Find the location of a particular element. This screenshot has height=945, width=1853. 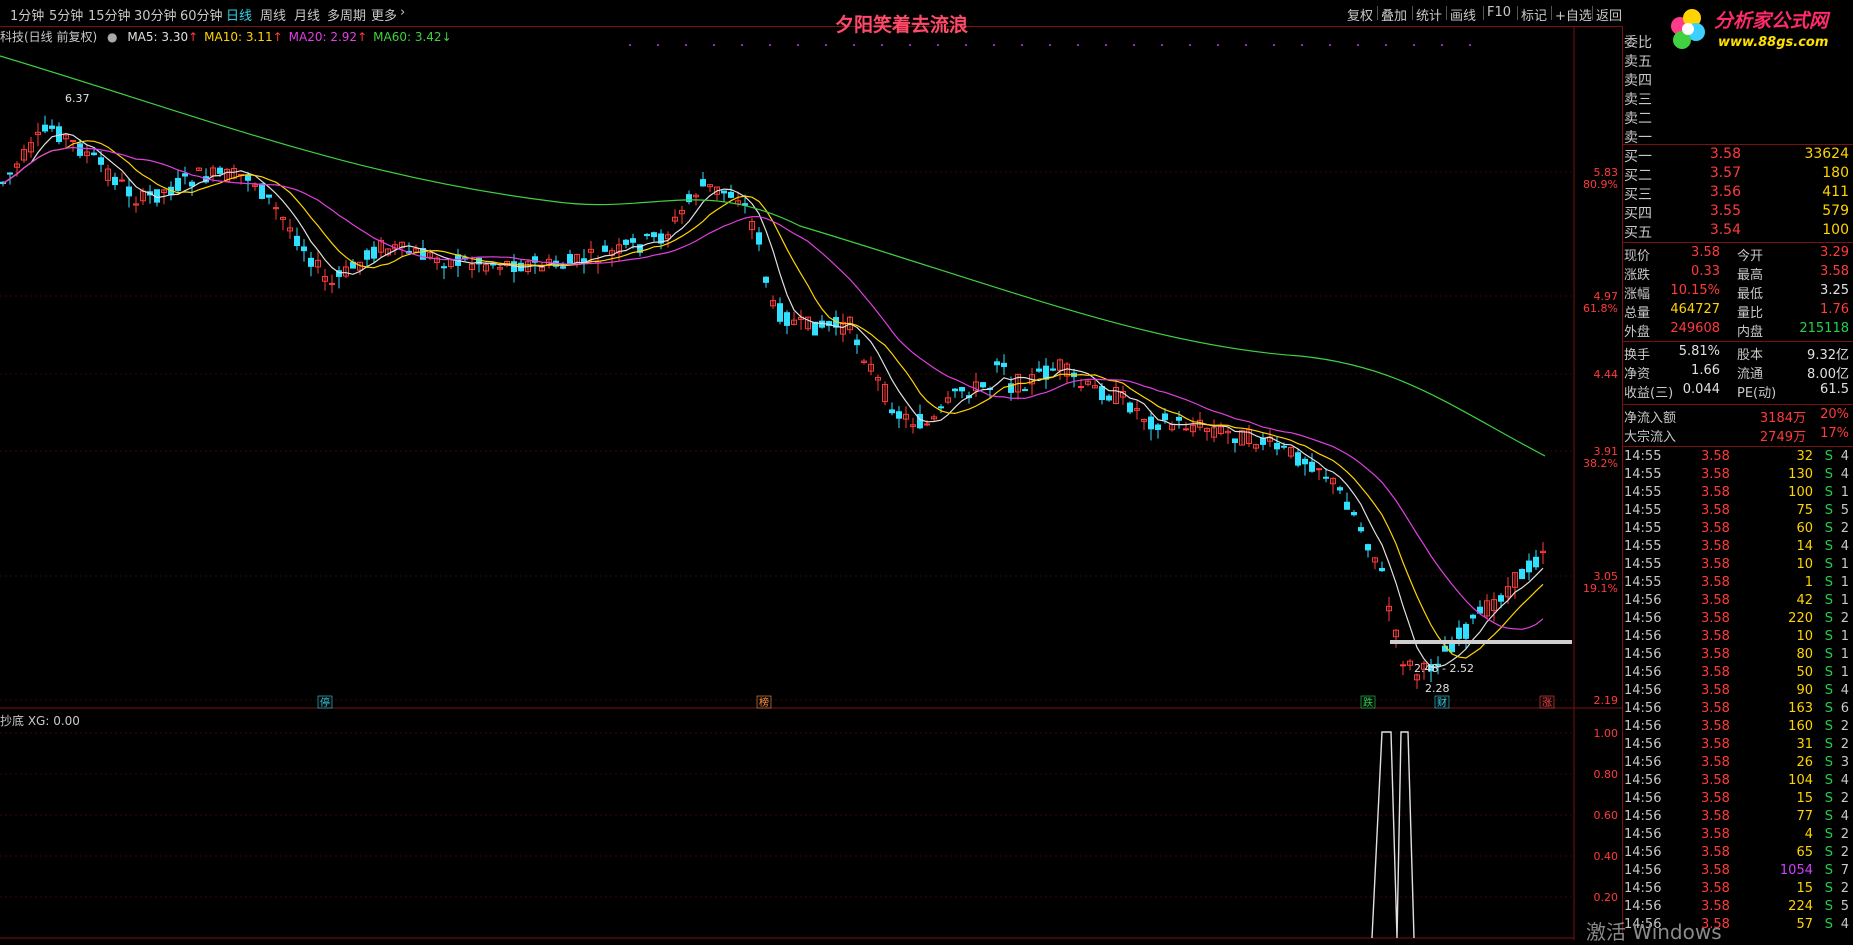

tick-row: 14:55 3.58 130 S 4 is located at coordinates (1737, 475).